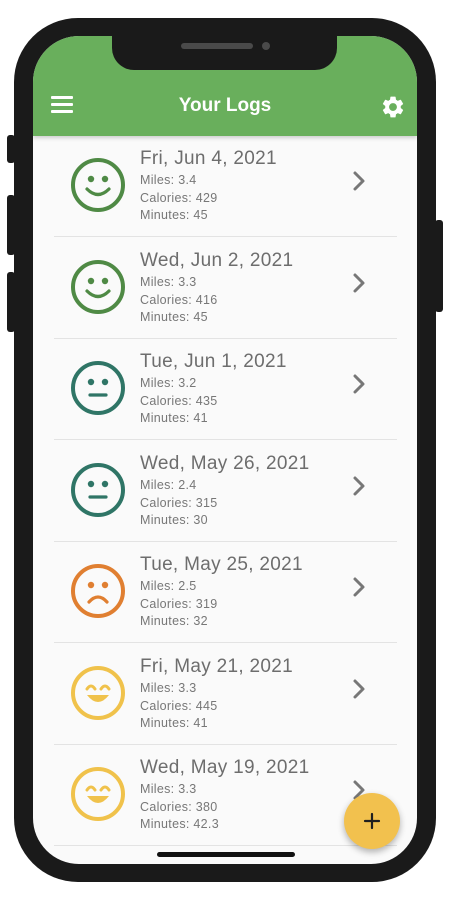 This screenshot has width=450, height=900. Describe the element at coordinates (179, 299) in the screenshot. I see `log-calories: Calories: 416` at that location.